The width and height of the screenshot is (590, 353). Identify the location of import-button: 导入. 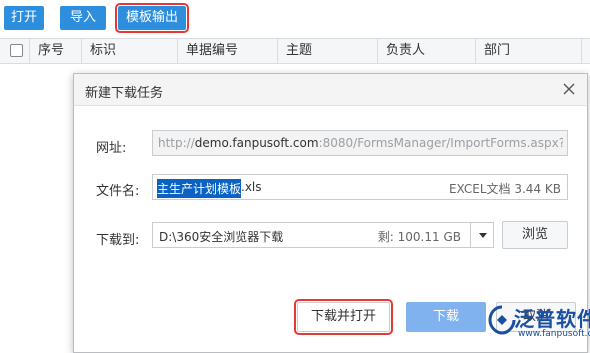
(83, 18).